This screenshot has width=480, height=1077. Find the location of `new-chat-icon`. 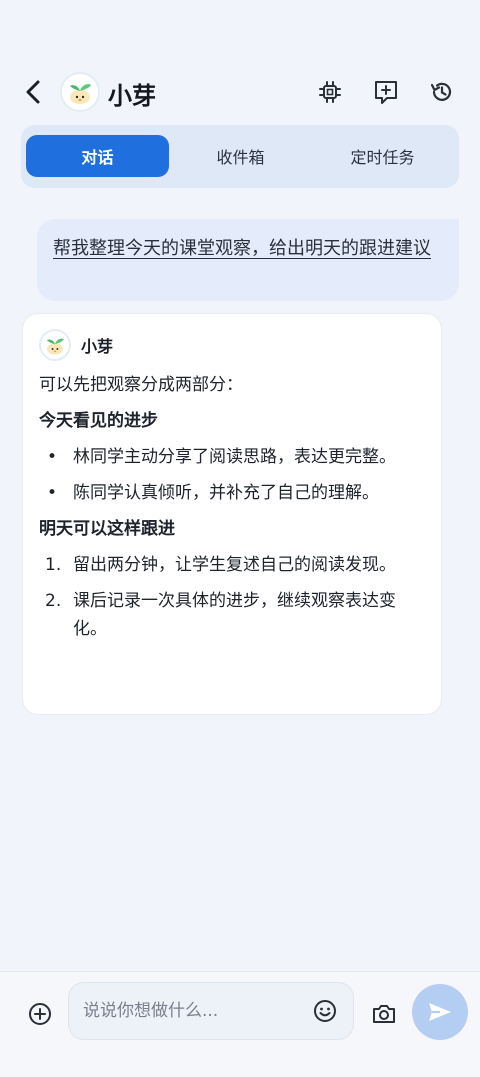

new-chat-icon is located at coordinates (386, 92).